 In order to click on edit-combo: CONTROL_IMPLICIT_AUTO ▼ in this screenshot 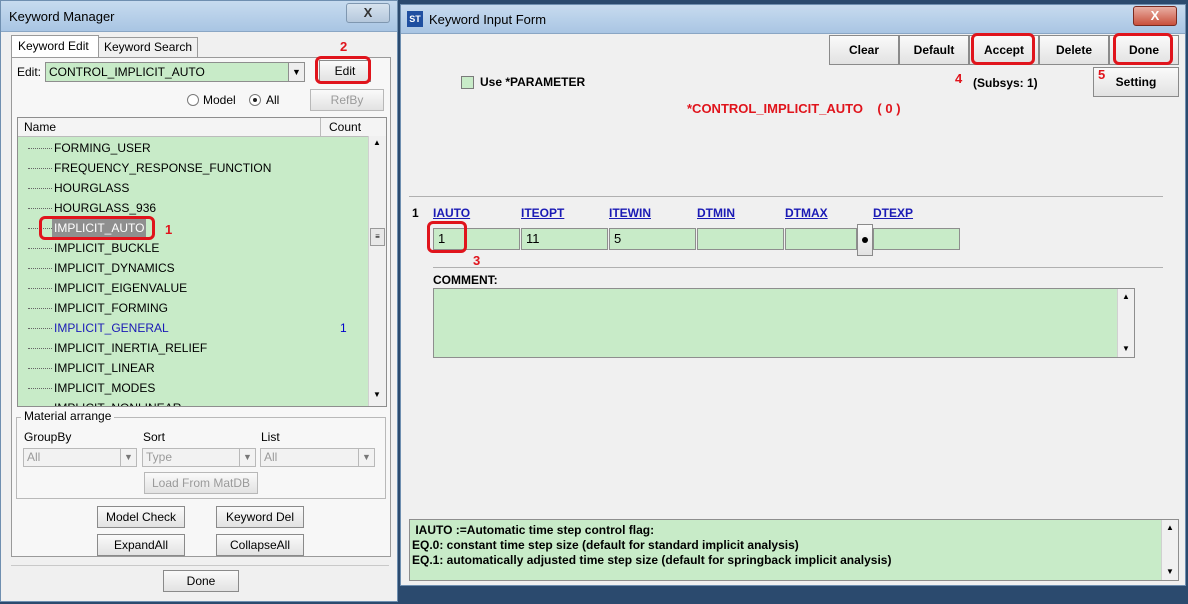, I will do `click(175, 72)`.